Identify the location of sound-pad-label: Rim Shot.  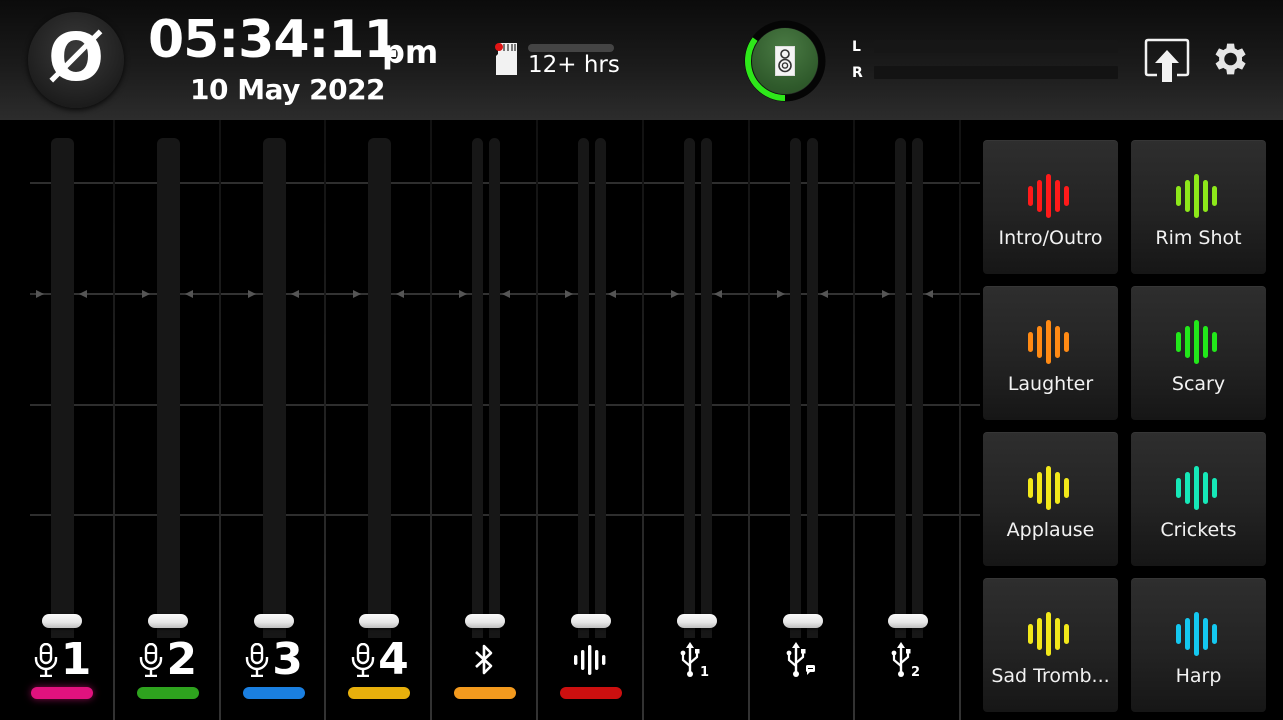
(1198, 238).